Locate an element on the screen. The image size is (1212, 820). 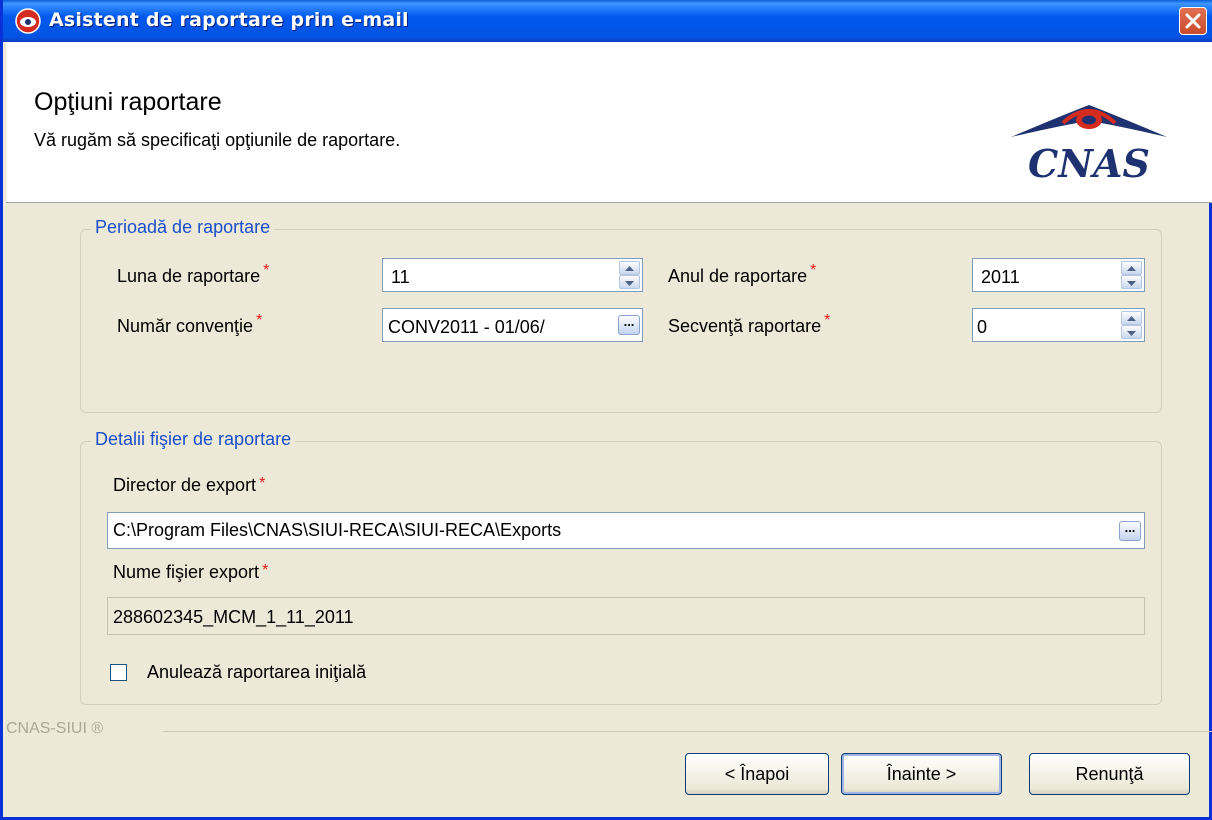
year-spin-buttons is located at coordinates (1131, 275).